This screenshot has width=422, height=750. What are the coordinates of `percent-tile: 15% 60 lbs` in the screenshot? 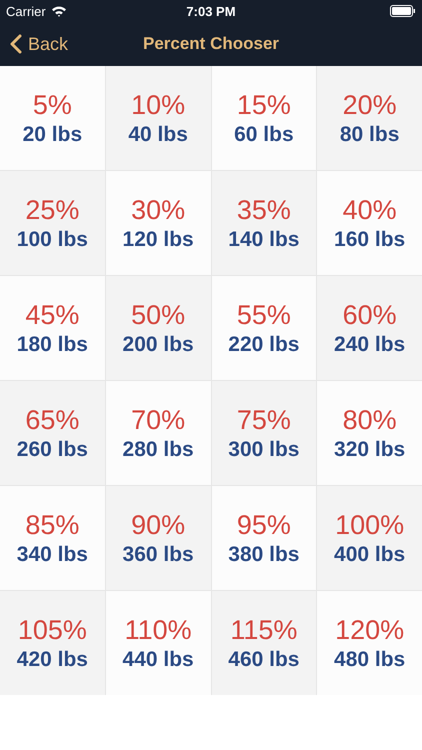 It's located at (264, 118).